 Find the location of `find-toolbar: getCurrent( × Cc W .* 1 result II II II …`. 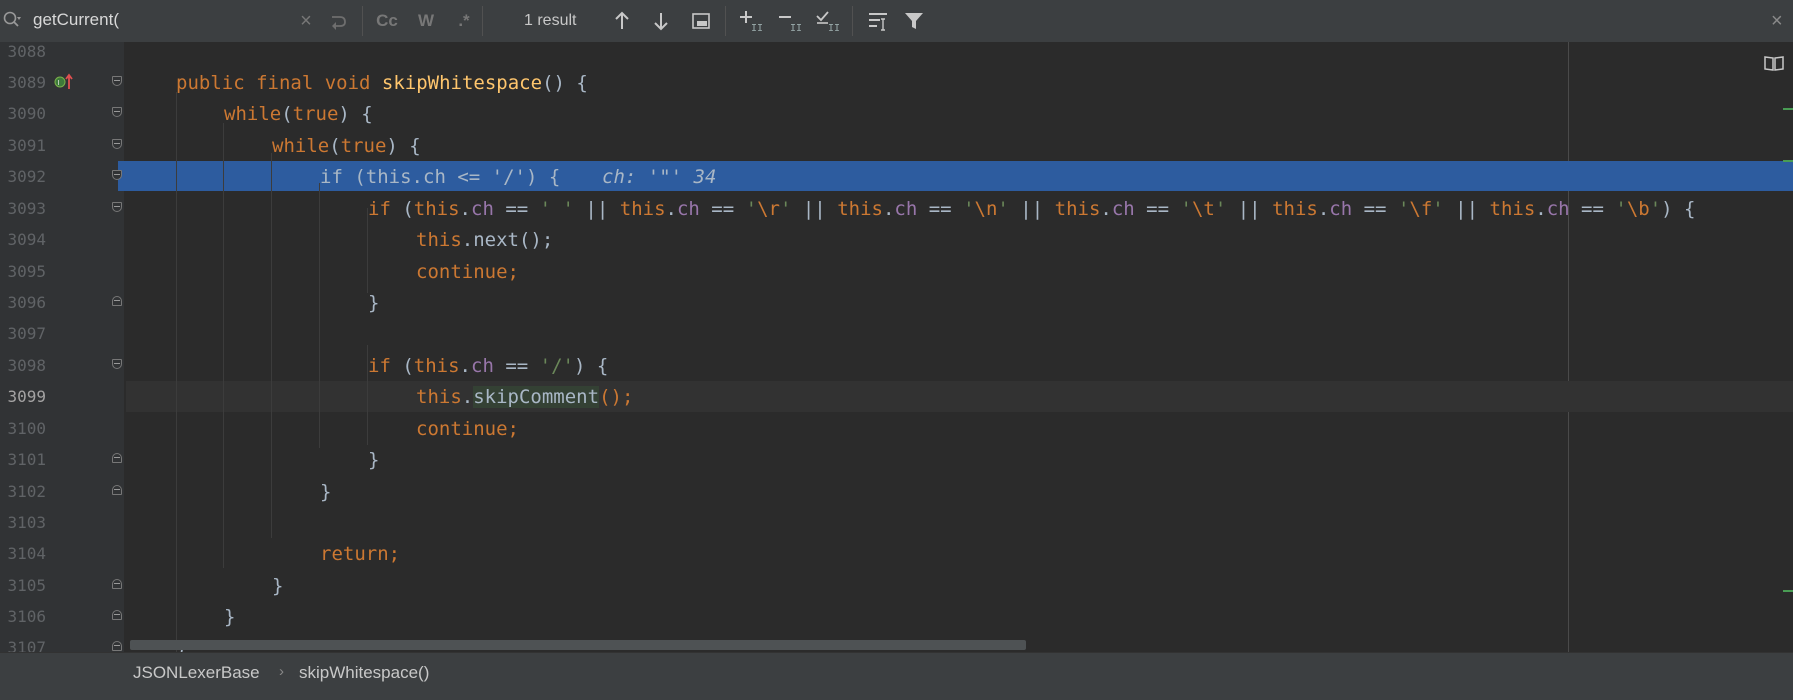

find-toolbar: getCurrent( × Cc W .* 1 result II II II … is located at coordinates (896, 21).